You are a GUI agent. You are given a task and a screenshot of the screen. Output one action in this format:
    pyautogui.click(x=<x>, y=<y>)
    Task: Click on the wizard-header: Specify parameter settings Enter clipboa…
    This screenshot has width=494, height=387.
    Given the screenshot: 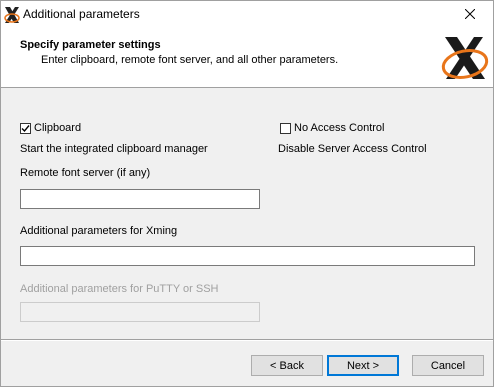 What is the action you would take?
    pyautogui.click(x=247, y=59)
    